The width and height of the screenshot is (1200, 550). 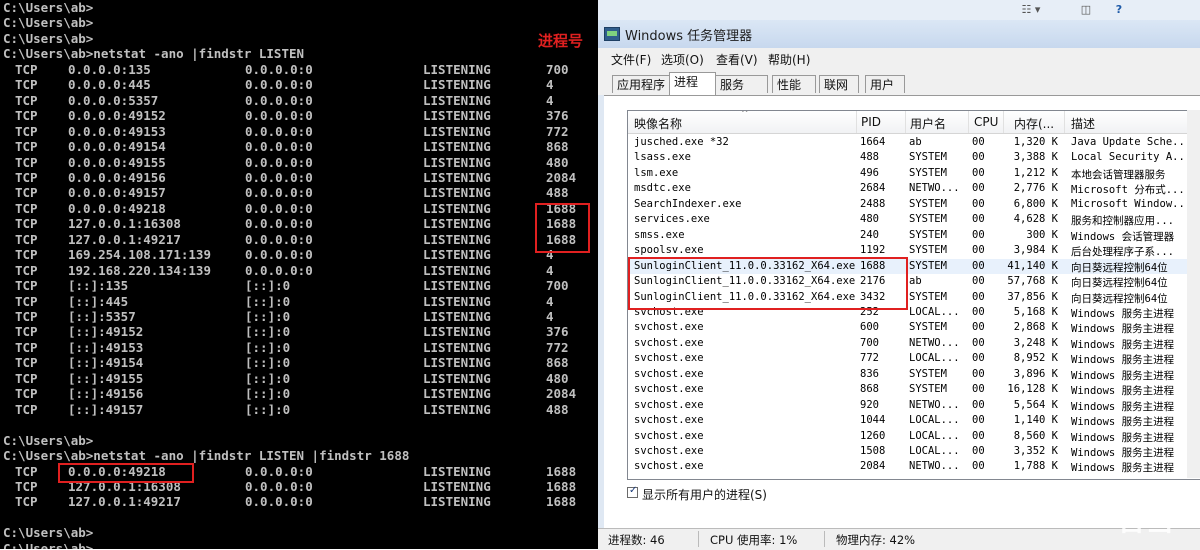 I want to click on menu-options: 选项(O), so click(x=682, y=59).